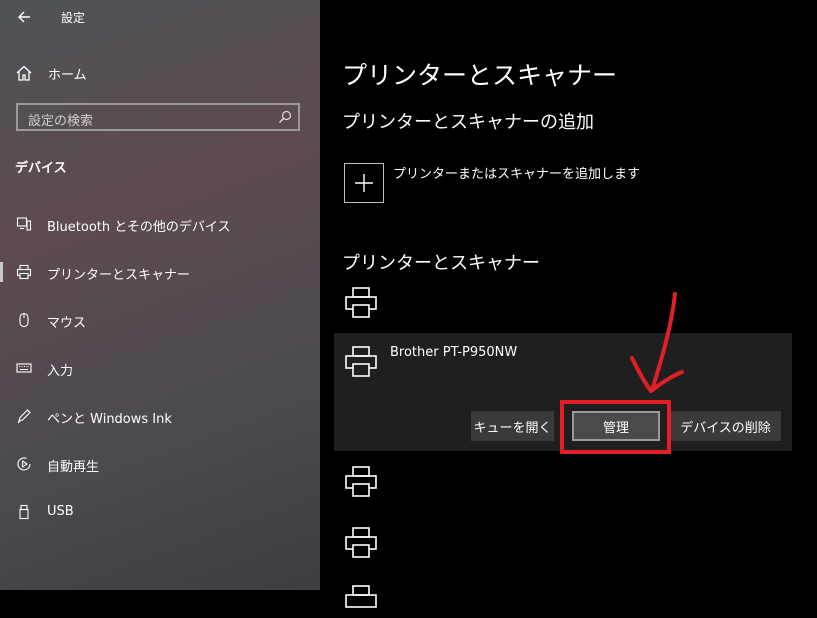 The width and height of the screenshot is (817, 618). What do you see at coordinates (24, 368) in the screenshot?
I see `keyboard-icon` at bounding box center [24, 368].